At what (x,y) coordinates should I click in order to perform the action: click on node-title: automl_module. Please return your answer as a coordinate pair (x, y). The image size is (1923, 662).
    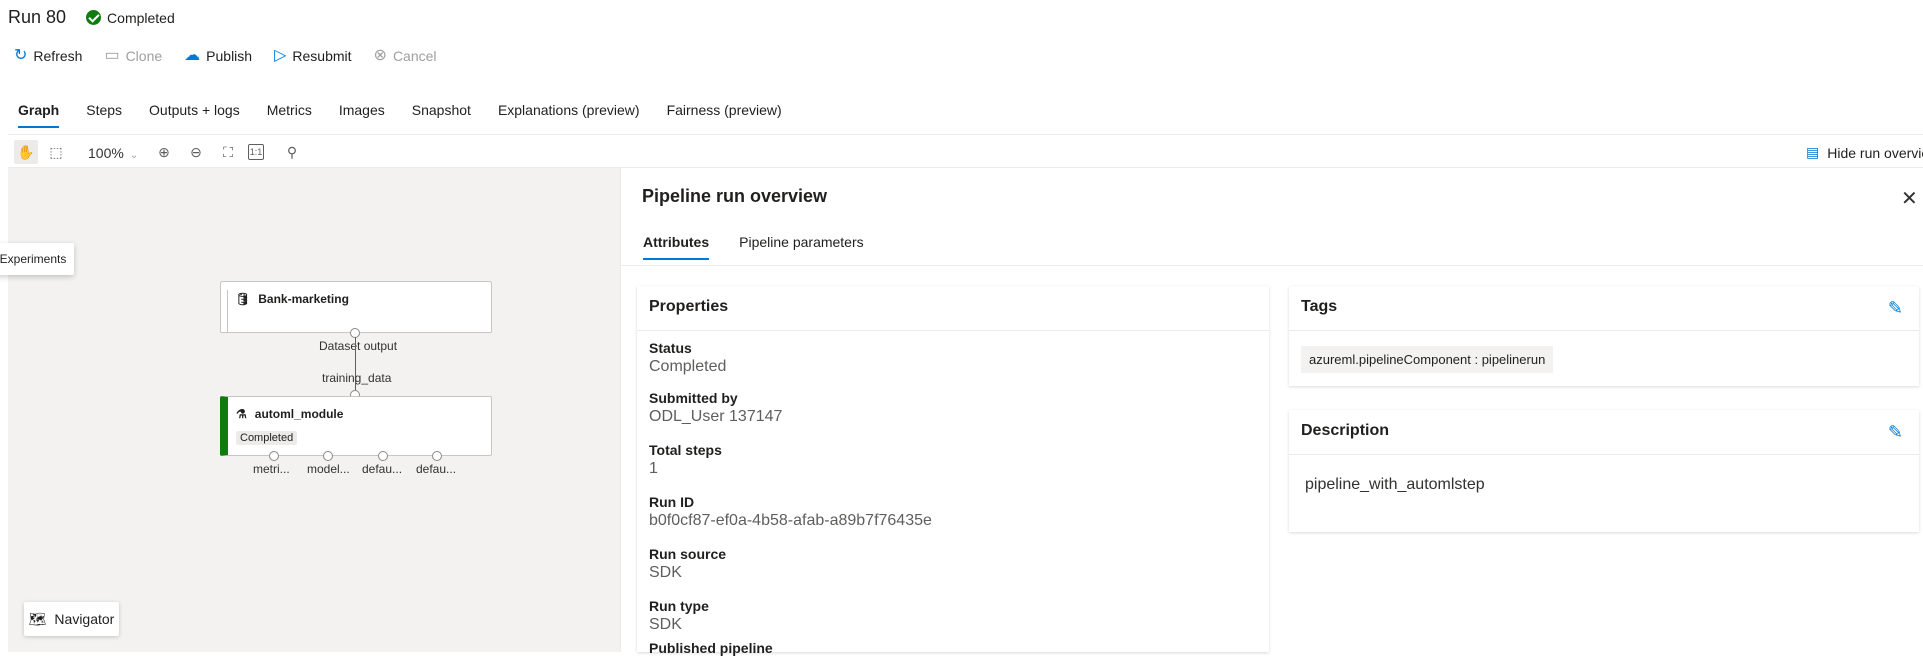
    Looking at the image, I should click on (299, 414).